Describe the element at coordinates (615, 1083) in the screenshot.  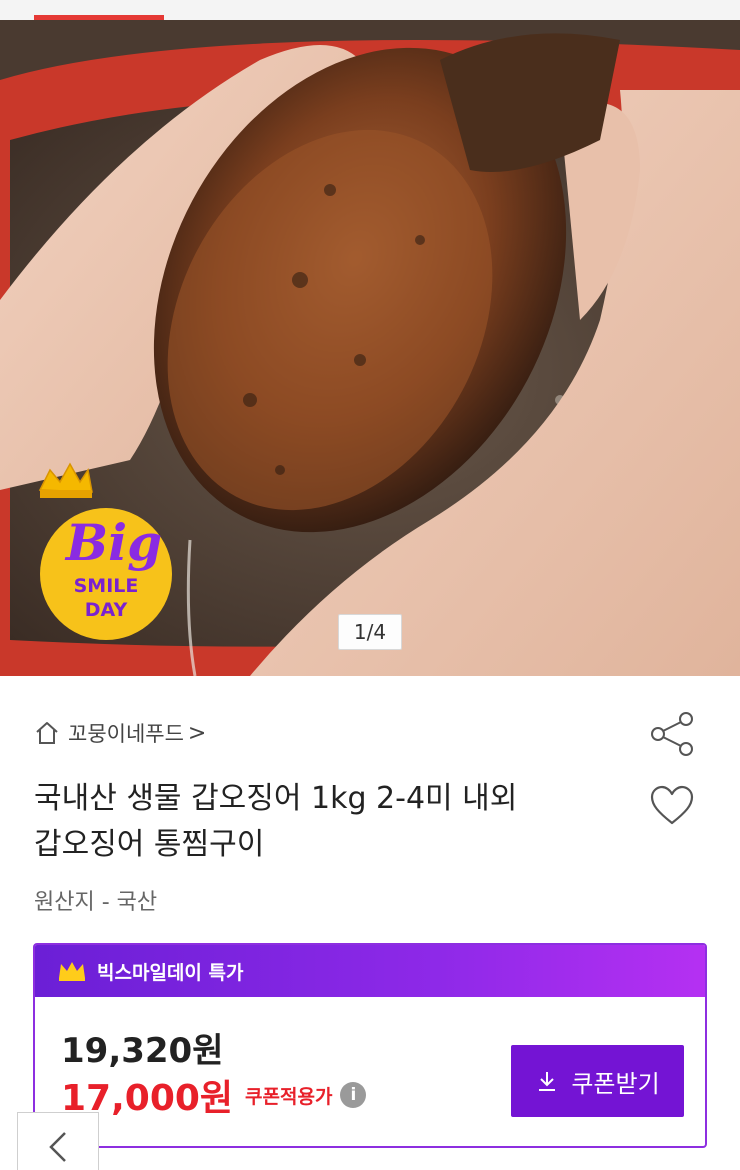
I see `get-coupon-label: 쿠폰받기` at that location.